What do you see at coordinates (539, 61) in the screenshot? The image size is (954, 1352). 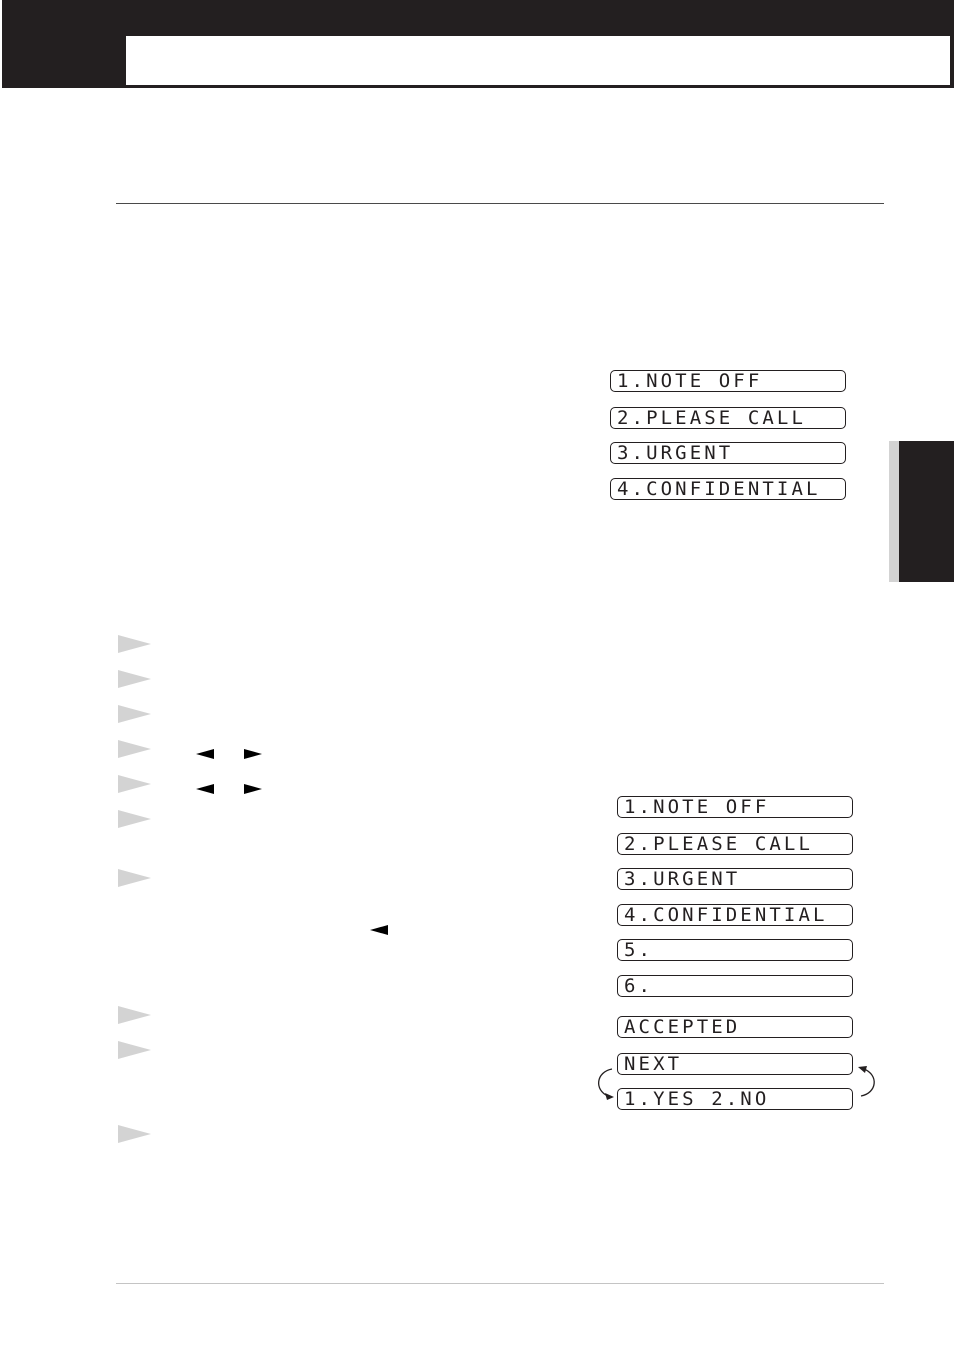 I see `chapter-title-box` at bounding box center [539, 61].